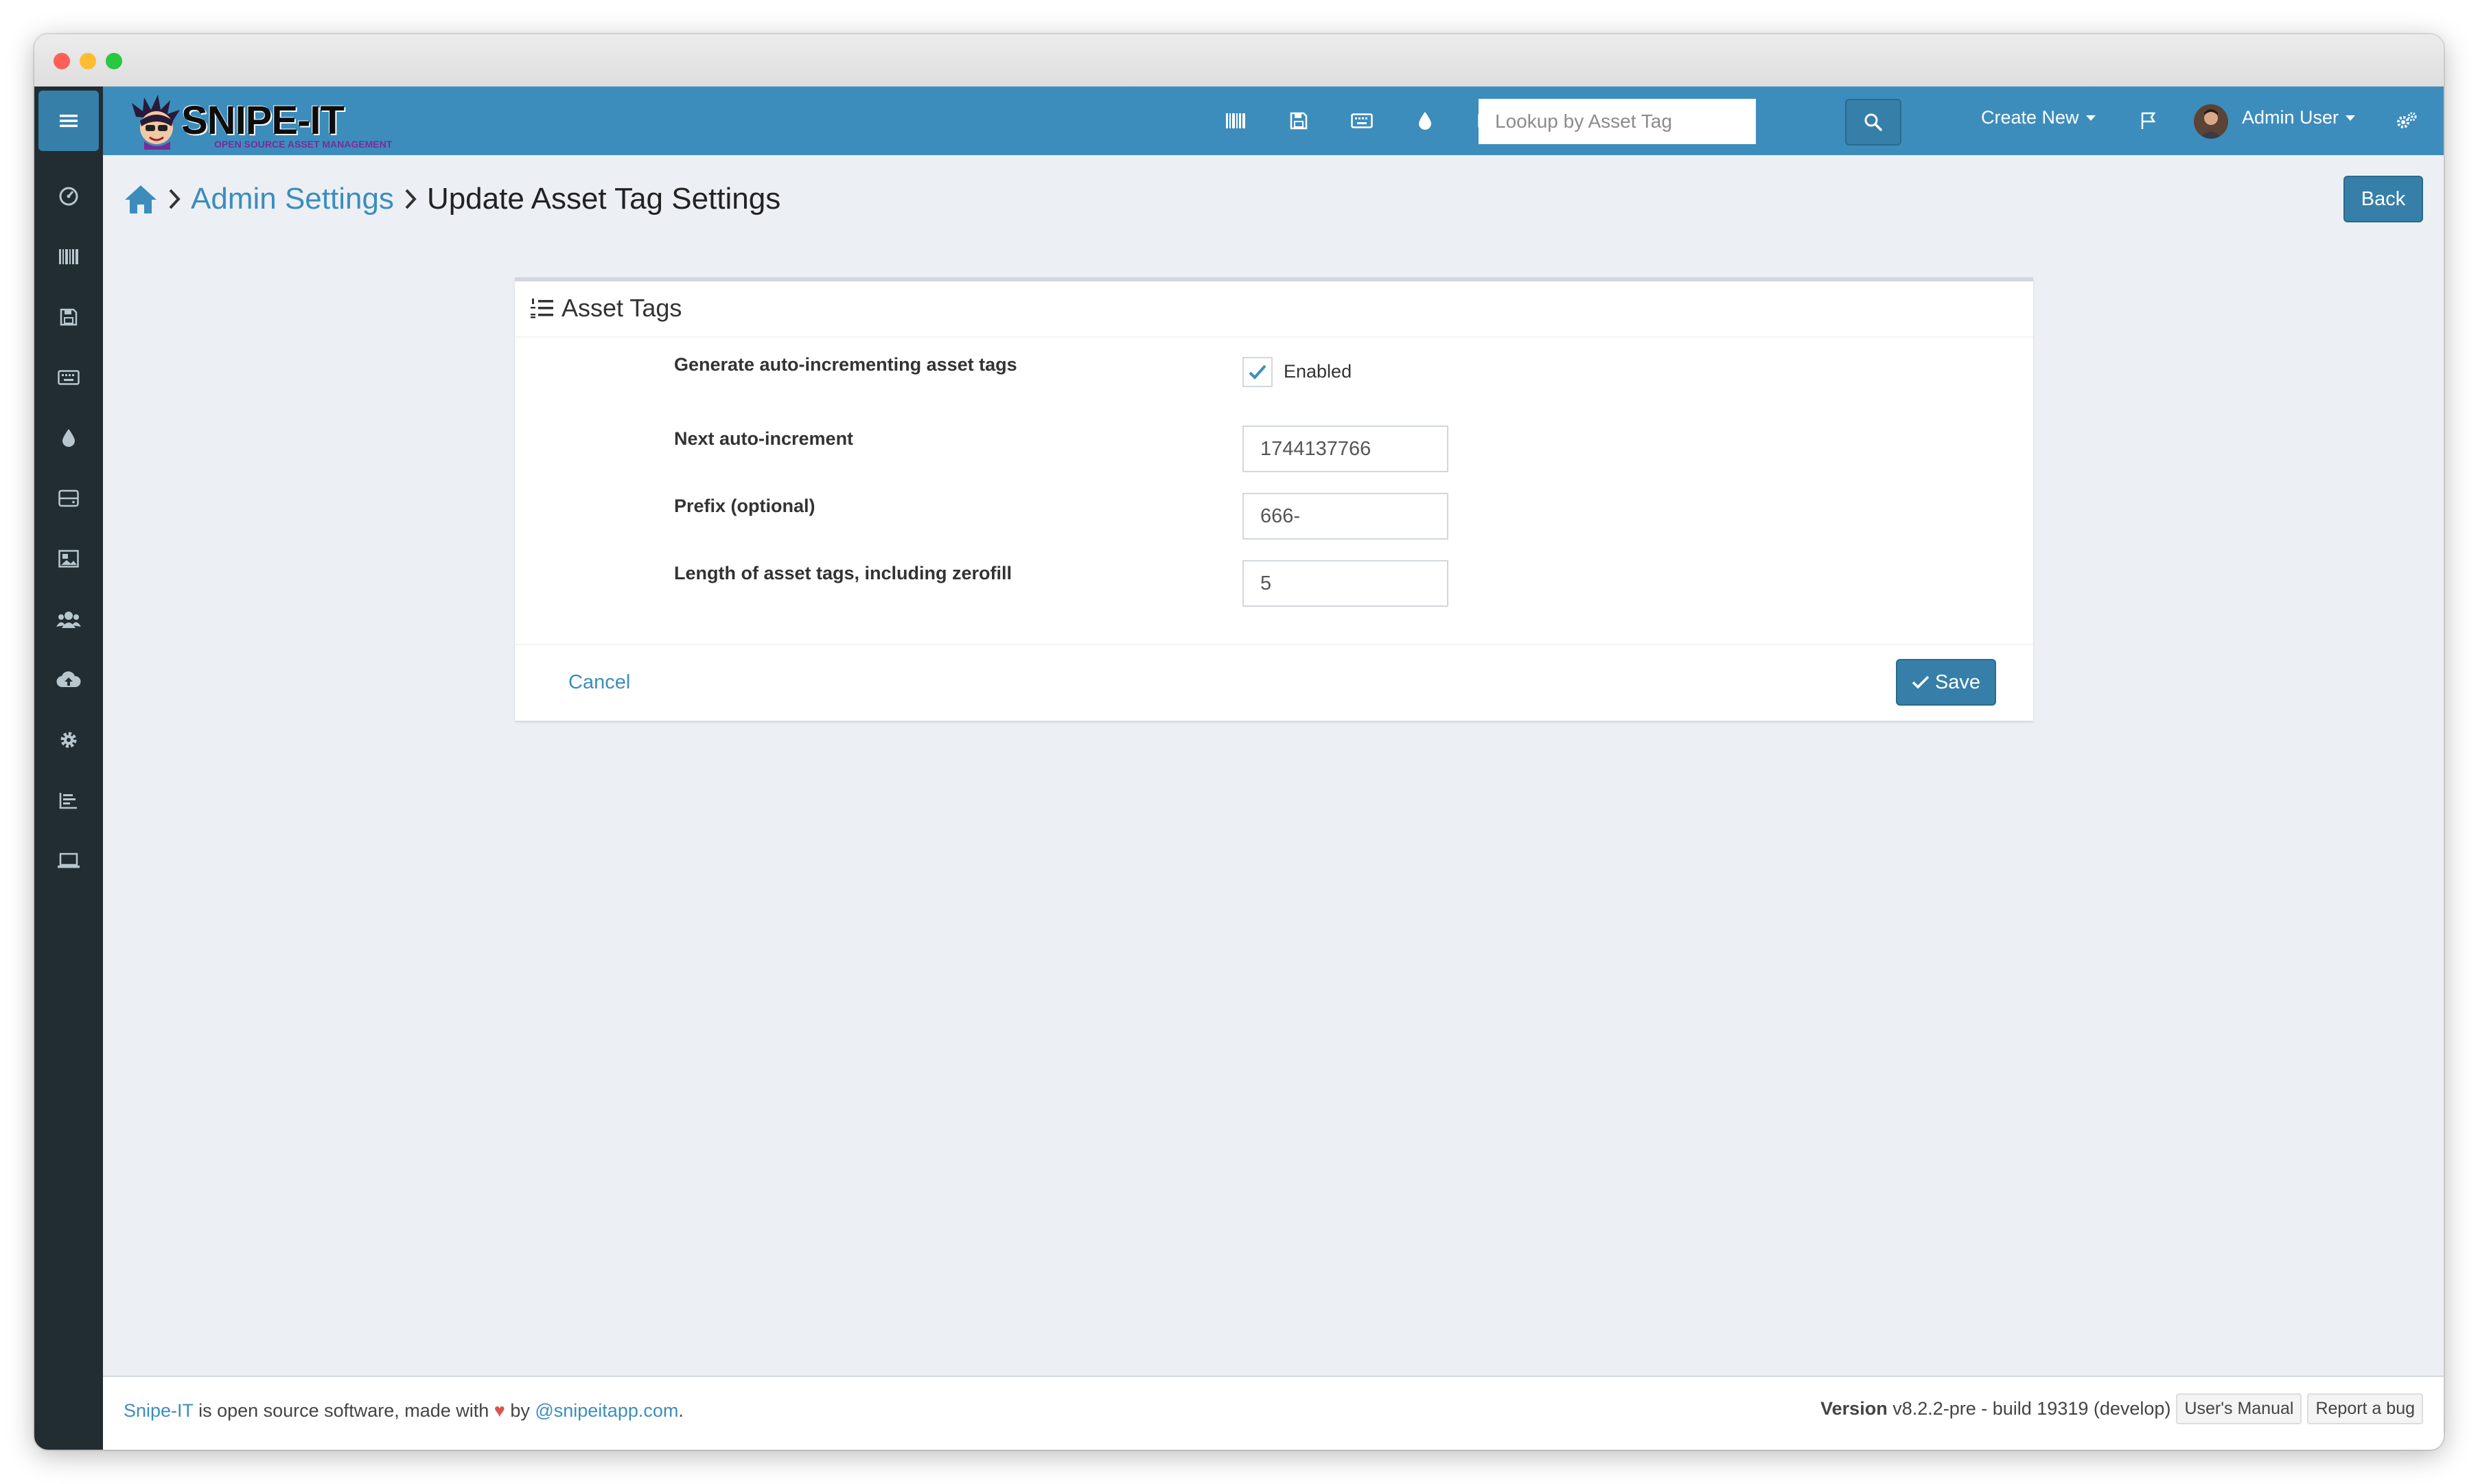  What do you see at coordinates (1362, 120) in the screenshot?
I see `nav-accessories-keyboard-icon` at bounding box center [1362, 120].